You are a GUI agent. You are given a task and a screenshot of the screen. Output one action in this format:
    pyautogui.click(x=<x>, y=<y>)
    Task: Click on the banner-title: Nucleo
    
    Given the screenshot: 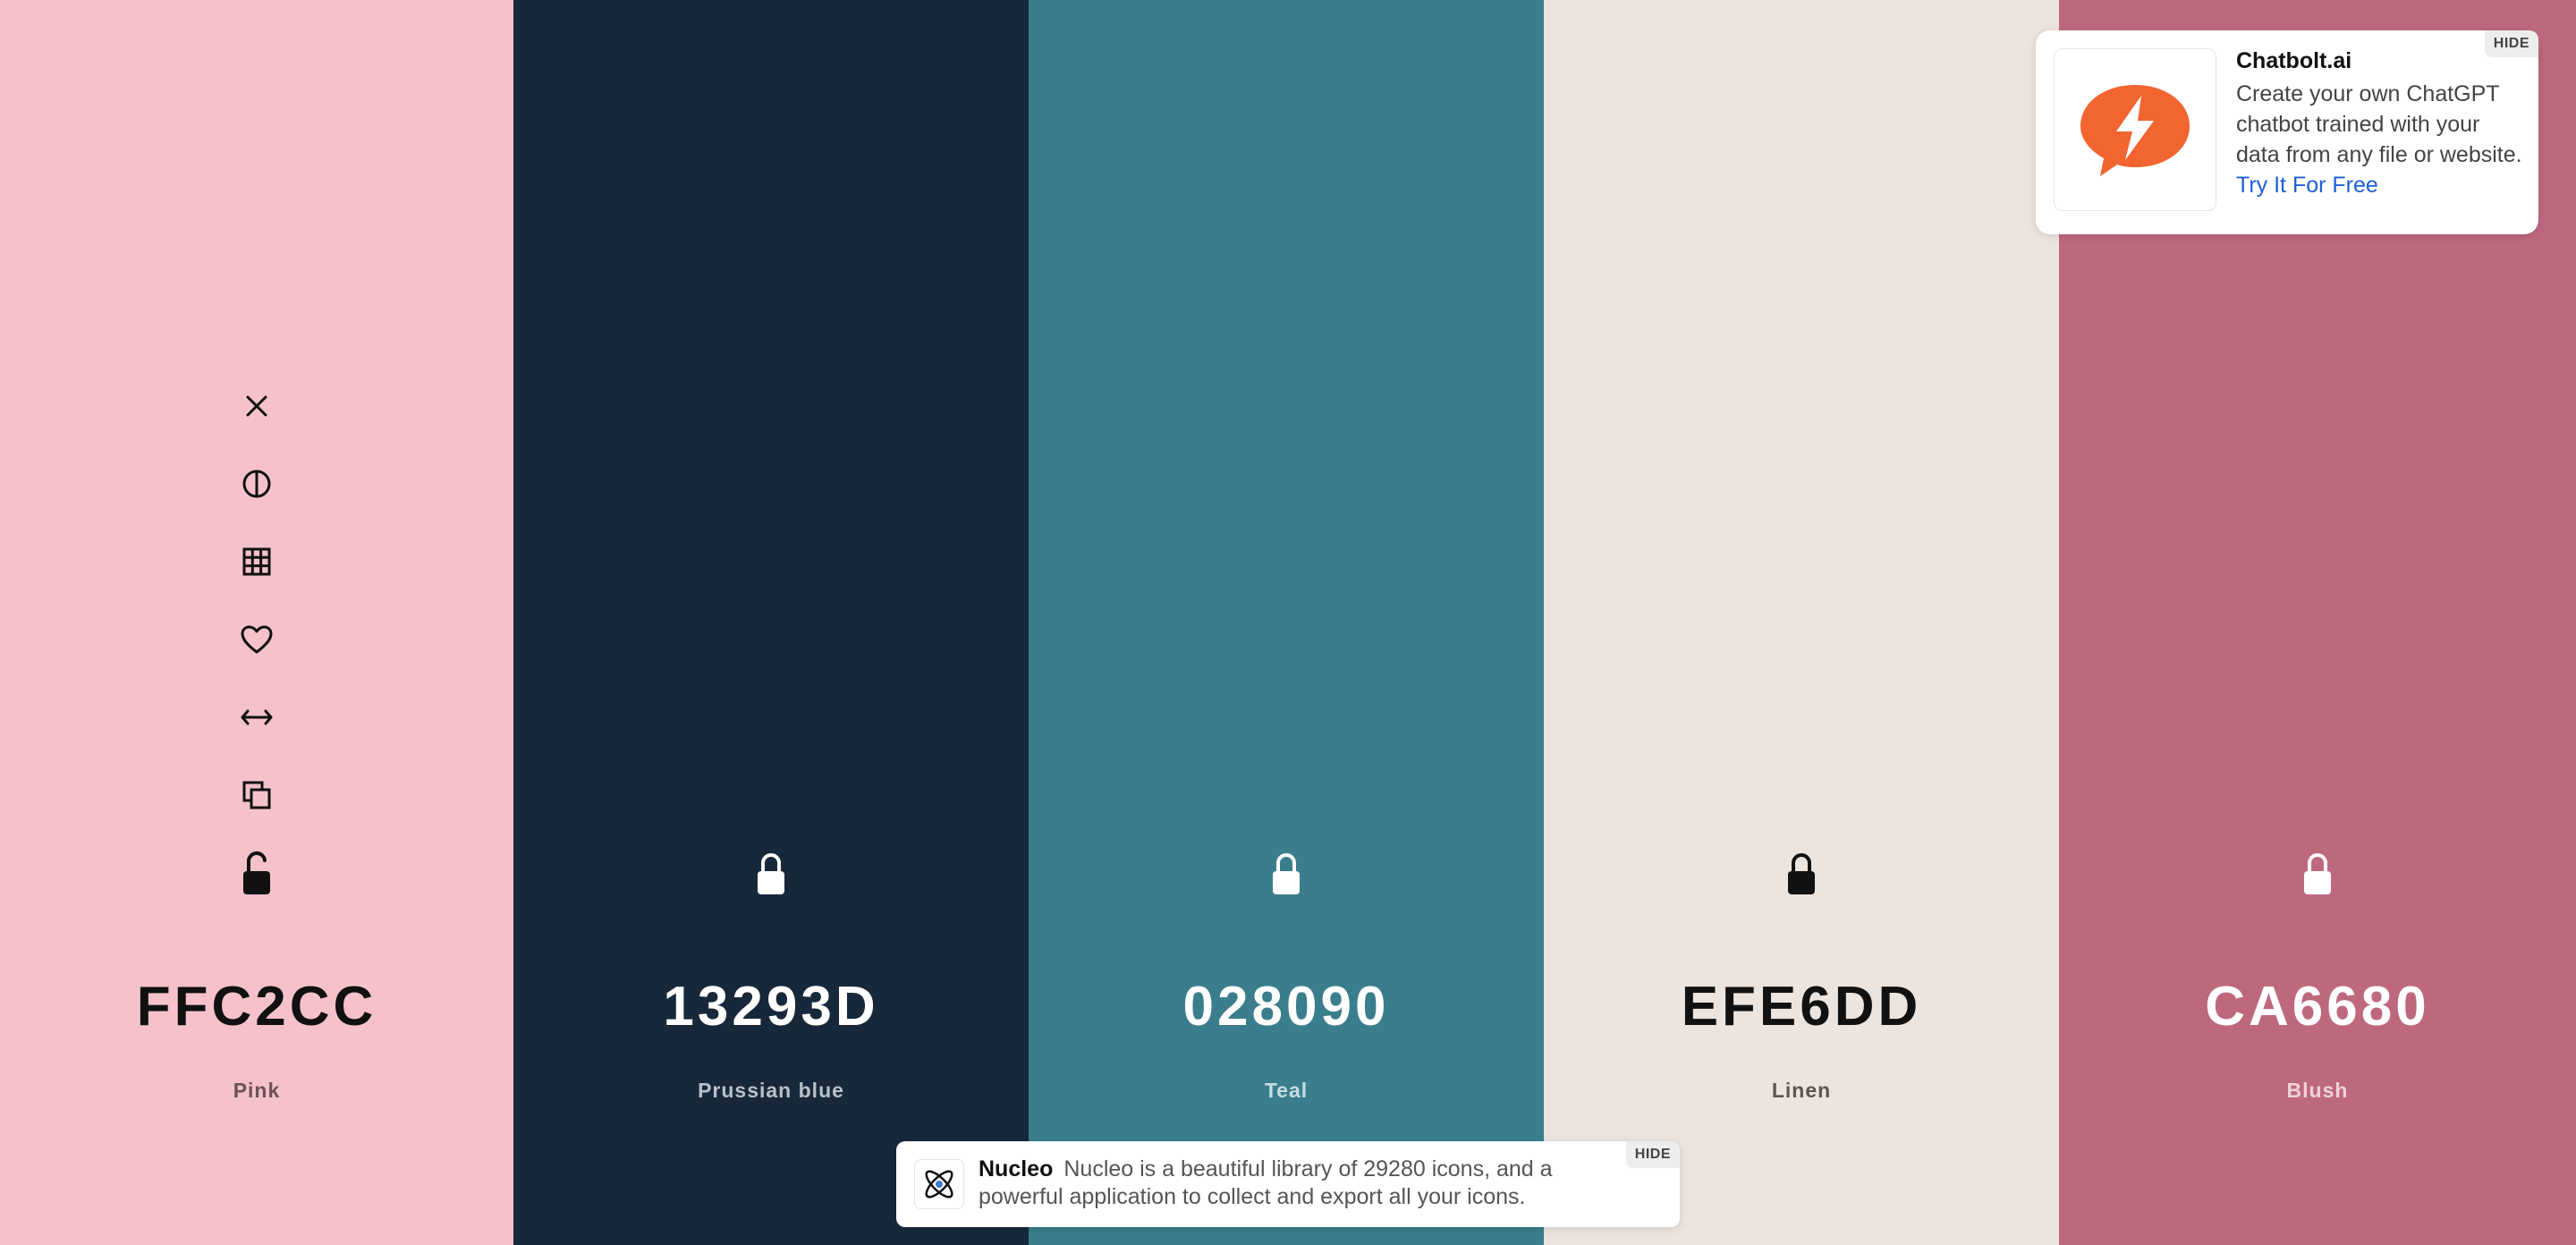 What is the action you would take?
    pyautogui.click(x=1016, y=1168)
    